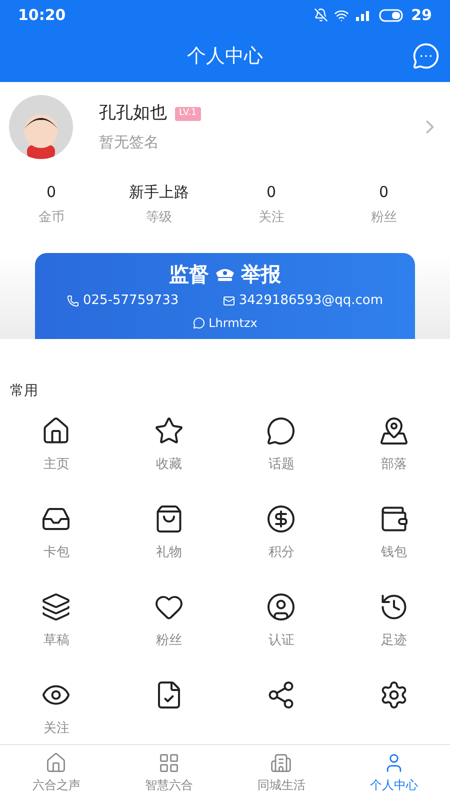  I want to click on layers-icon, so click(56, 607).